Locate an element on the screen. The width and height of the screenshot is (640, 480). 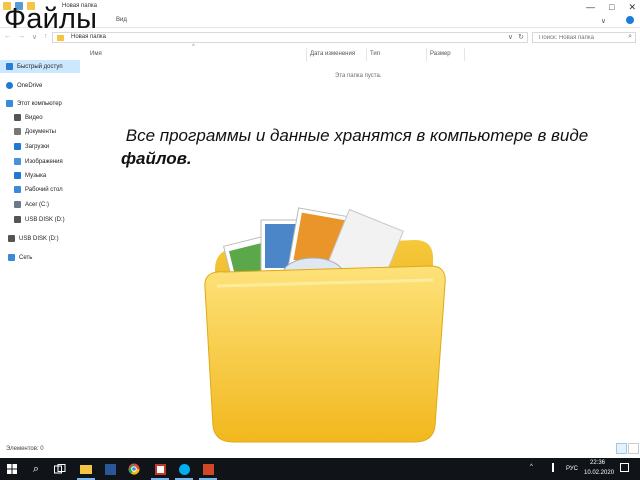
word-icon is located at coordinates (110, 469).